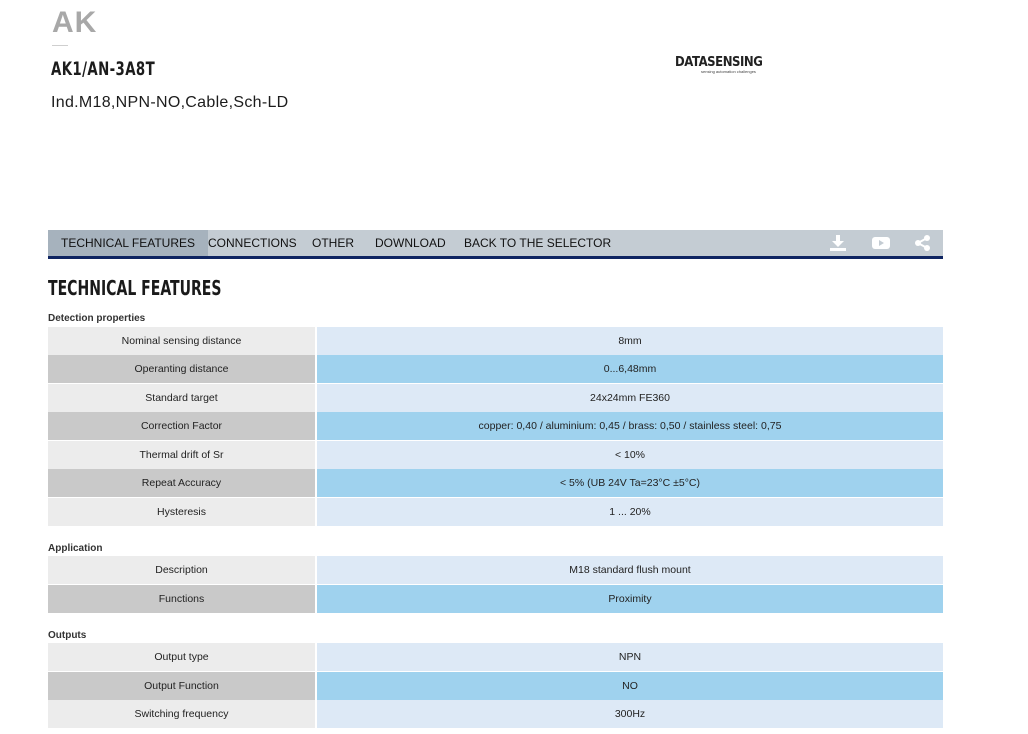  Describe the element at coordinates (60, 45) in the screenshot. I see `family-title-underline` at that location.